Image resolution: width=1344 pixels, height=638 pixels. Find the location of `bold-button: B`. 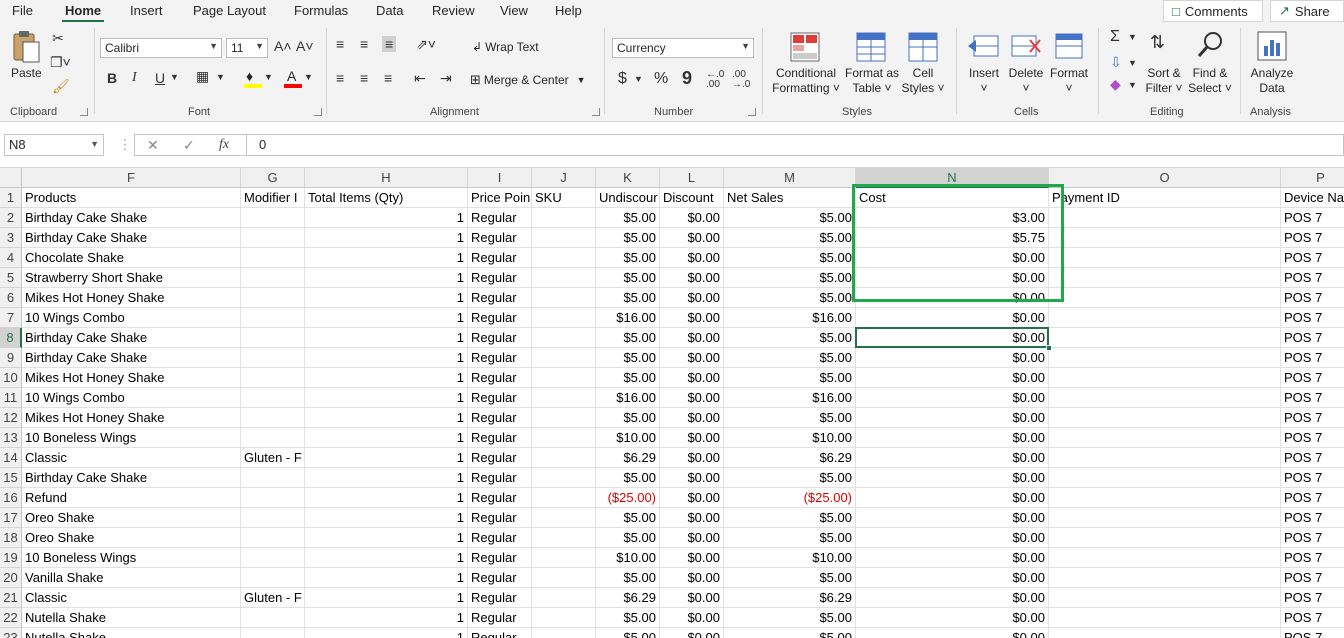

bold-button: B is located at coordinates (112, 78).